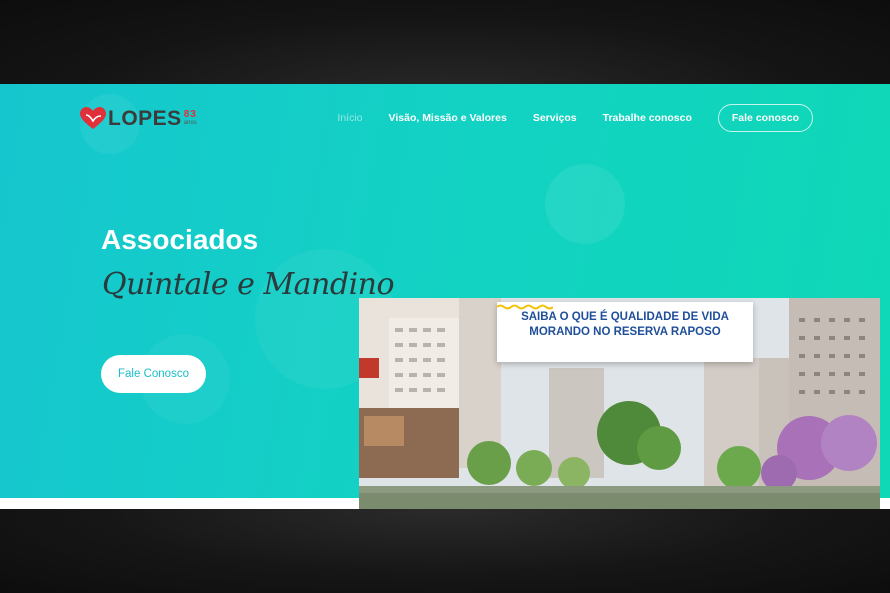 The image size is (890, 593). I want to click on nav-item-trabalhe-conosco: Trabalhe conosco, so click(647, 118).